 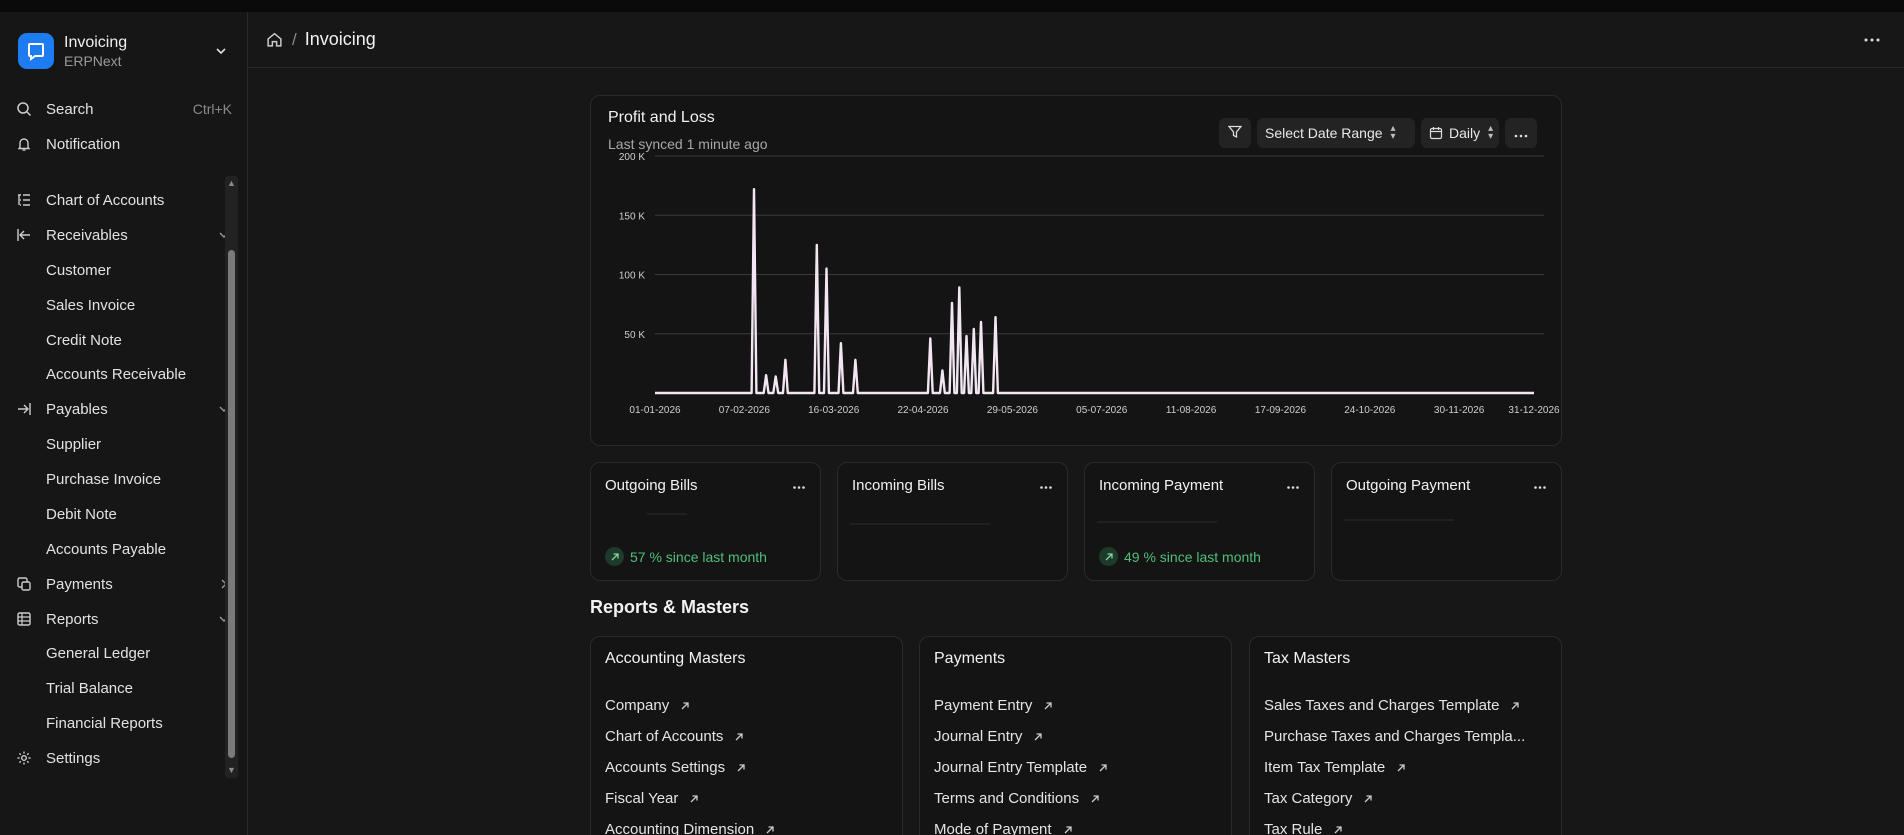 I want to click on x-tick-label: 05-07-2026, so click(x=1102, y=410).